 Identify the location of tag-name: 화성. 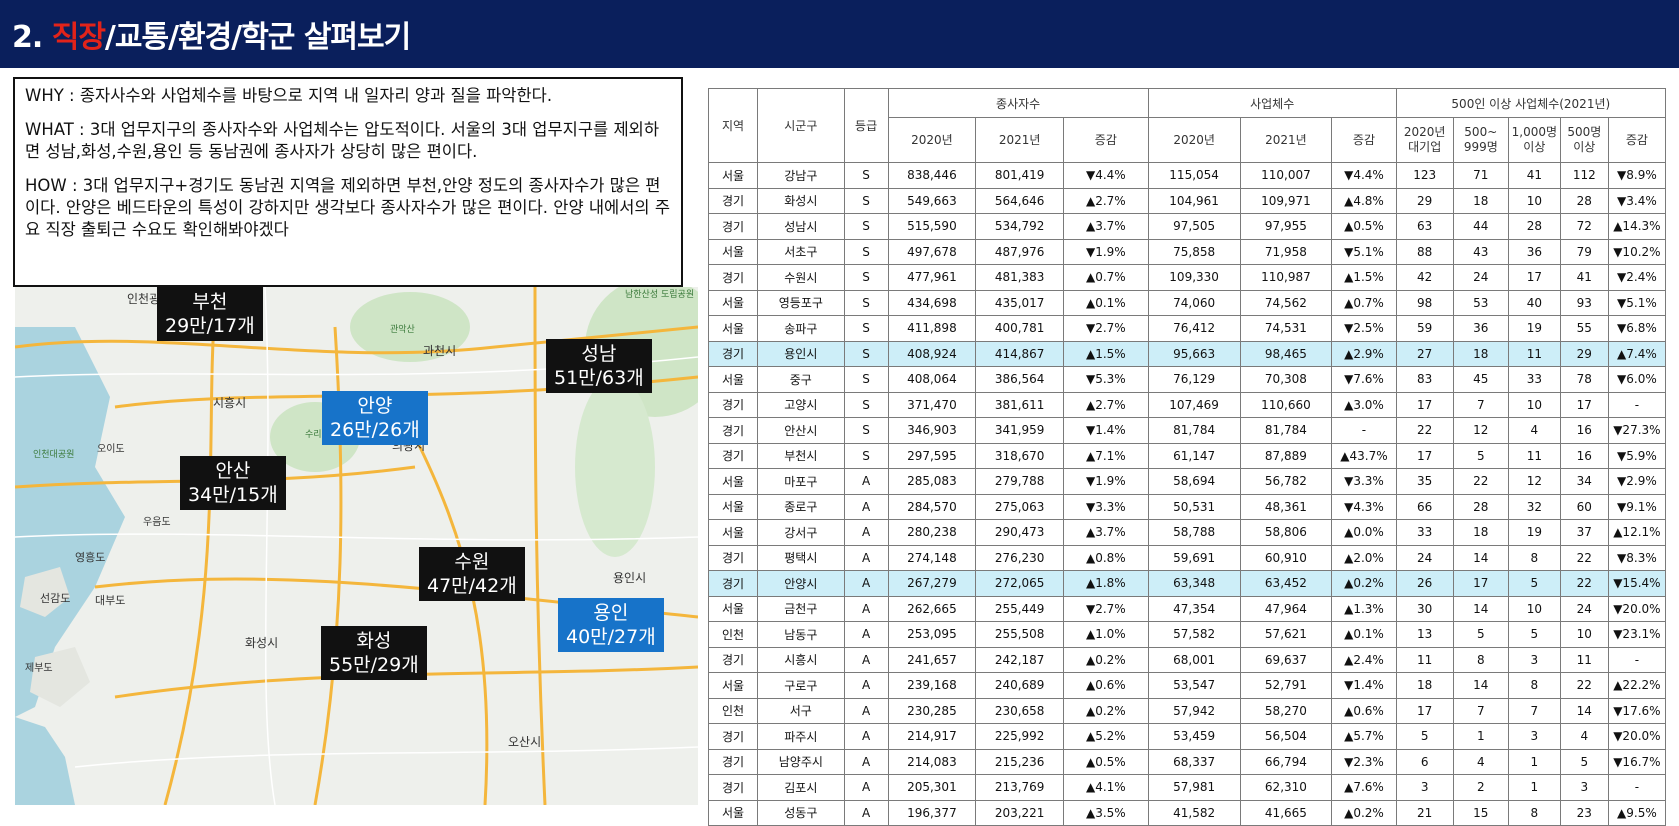
(374, 641).